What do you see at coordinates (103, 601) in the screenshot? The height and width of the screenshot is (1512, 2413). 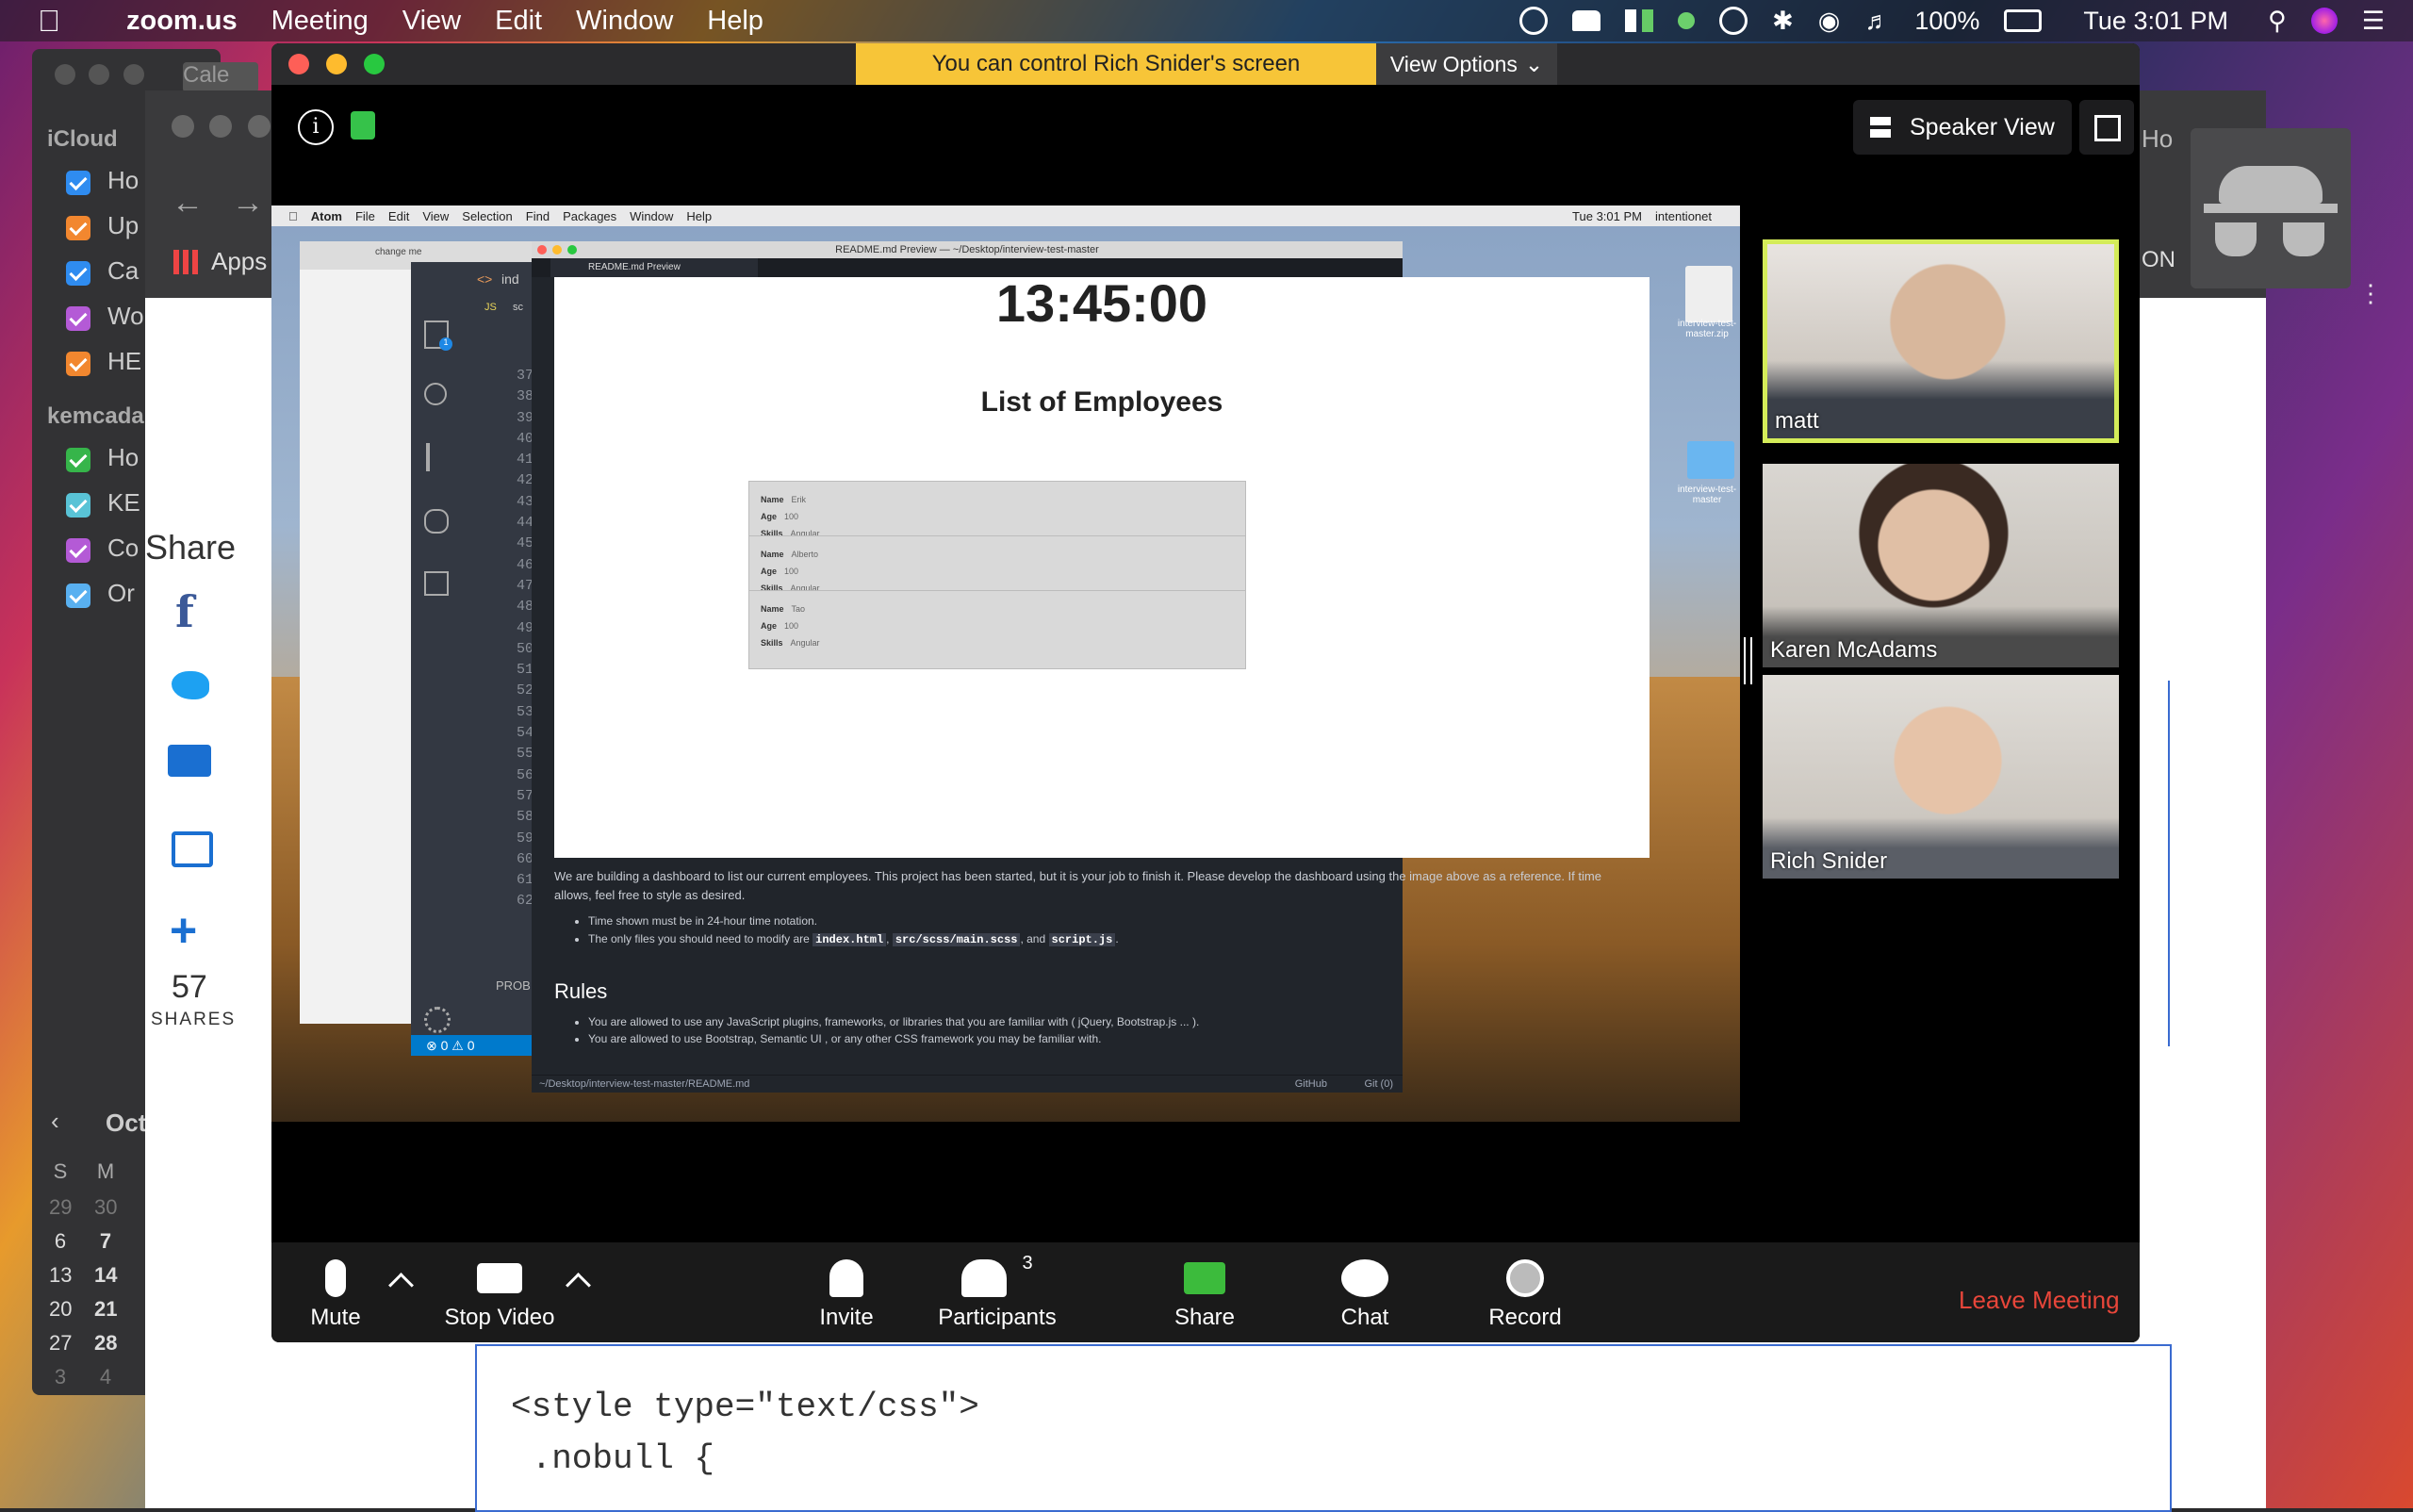 I see `kem-item: Or` at bounding box center [103, 601].